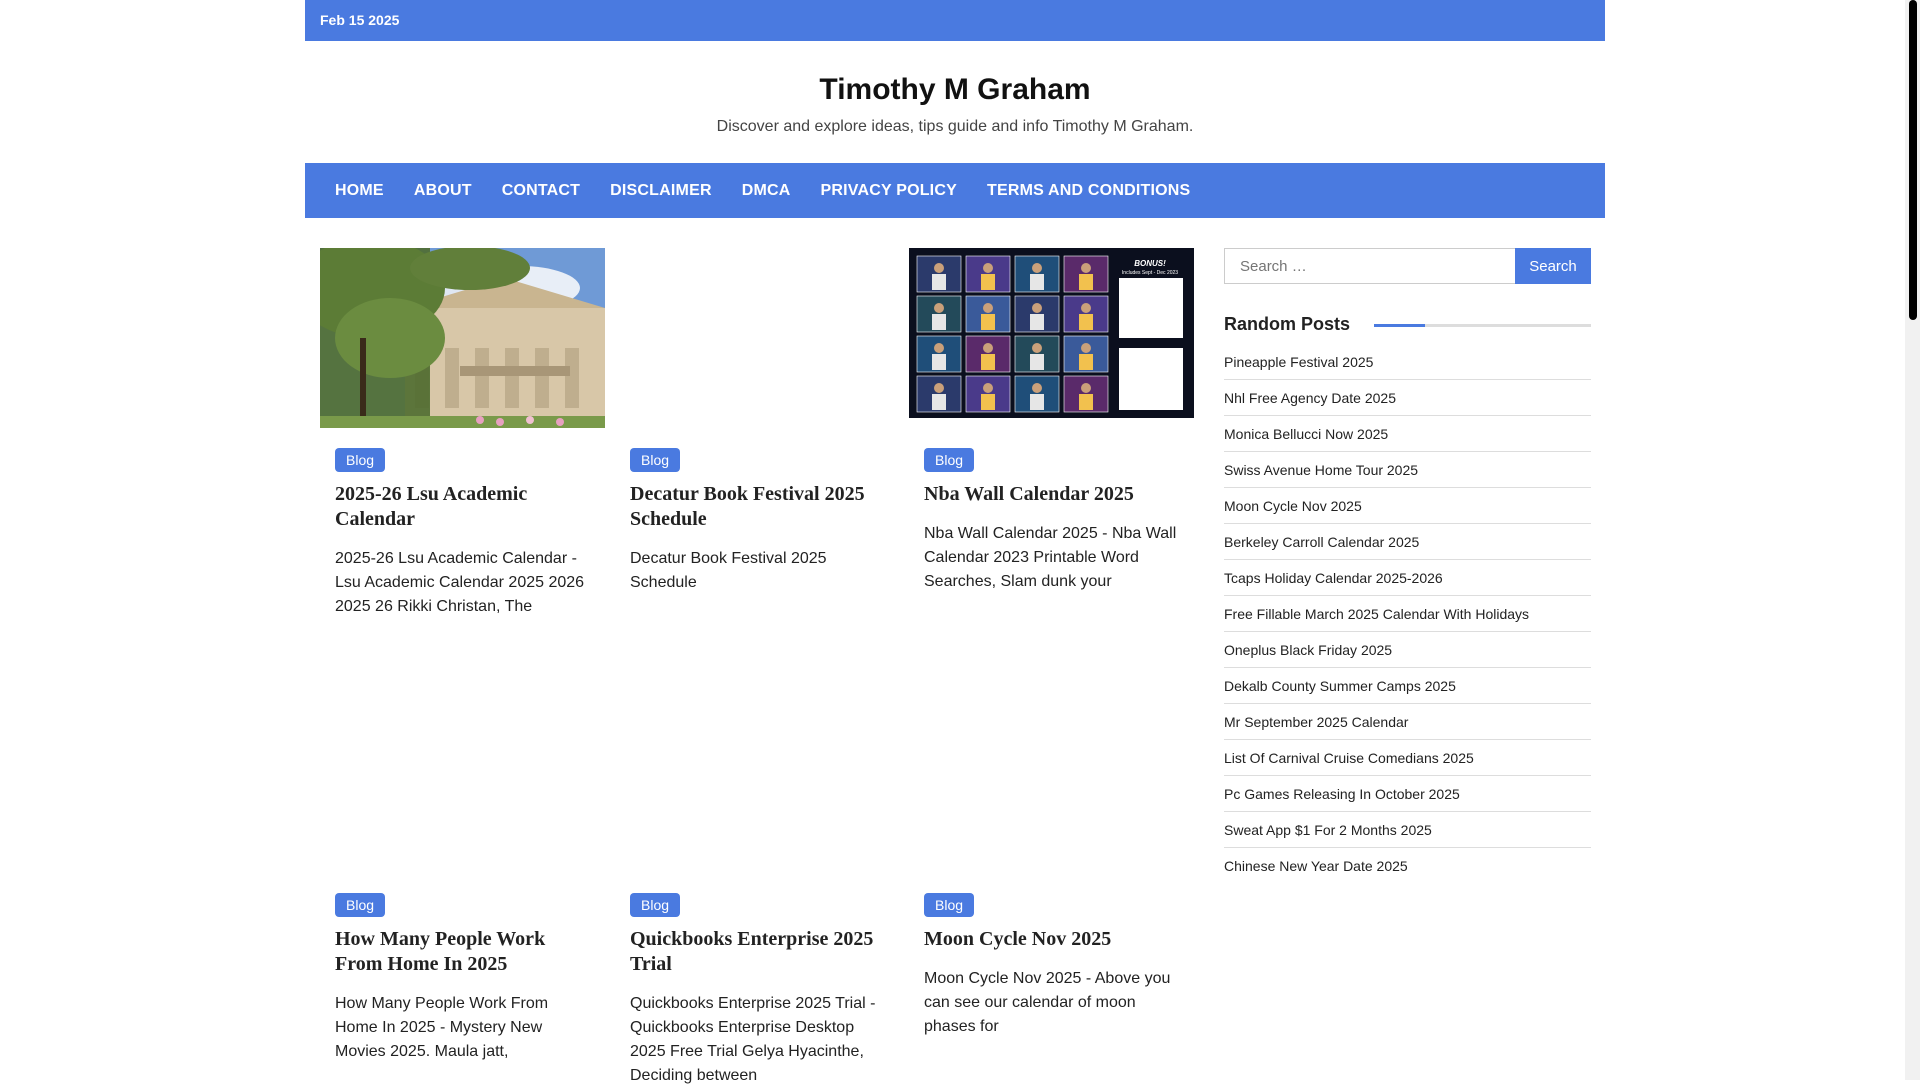 This screenshot has width=1920, height=1088. I want to click on post-title: Decatur Book Festival 2025 Schedule, so click(752, 507).